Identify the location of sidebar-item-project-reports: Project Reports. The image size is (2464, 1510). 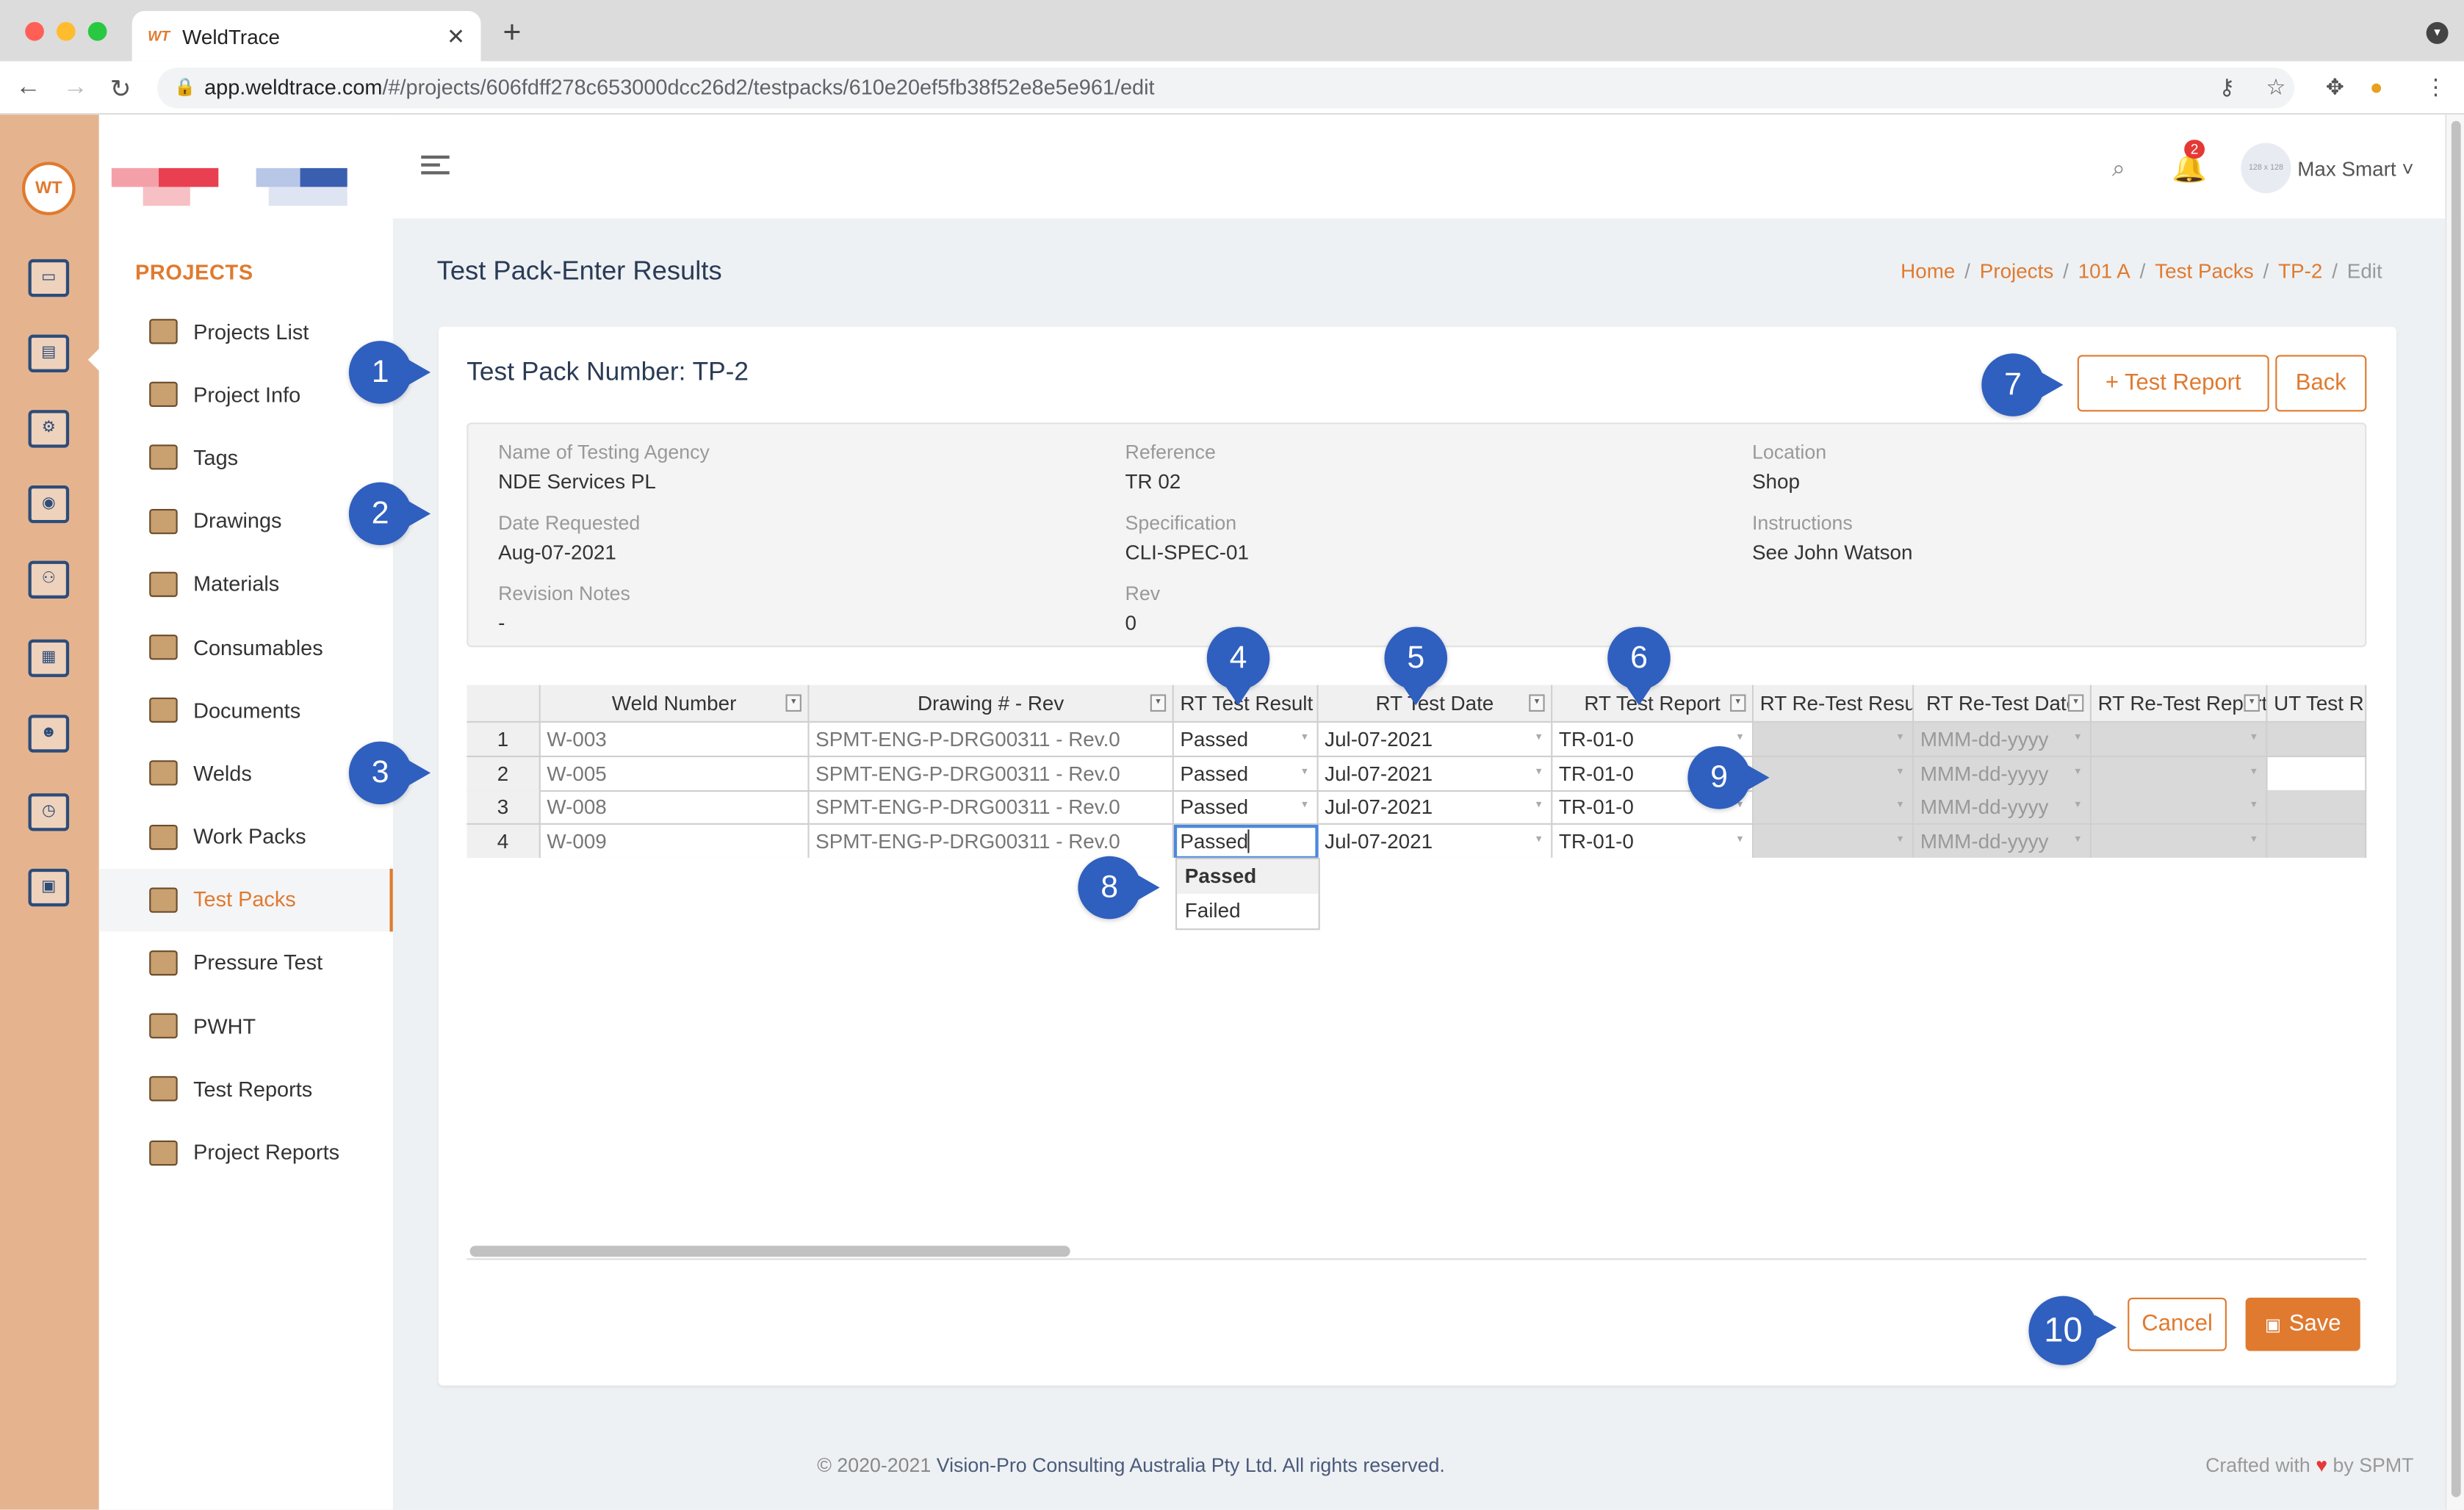
(246, 1152).